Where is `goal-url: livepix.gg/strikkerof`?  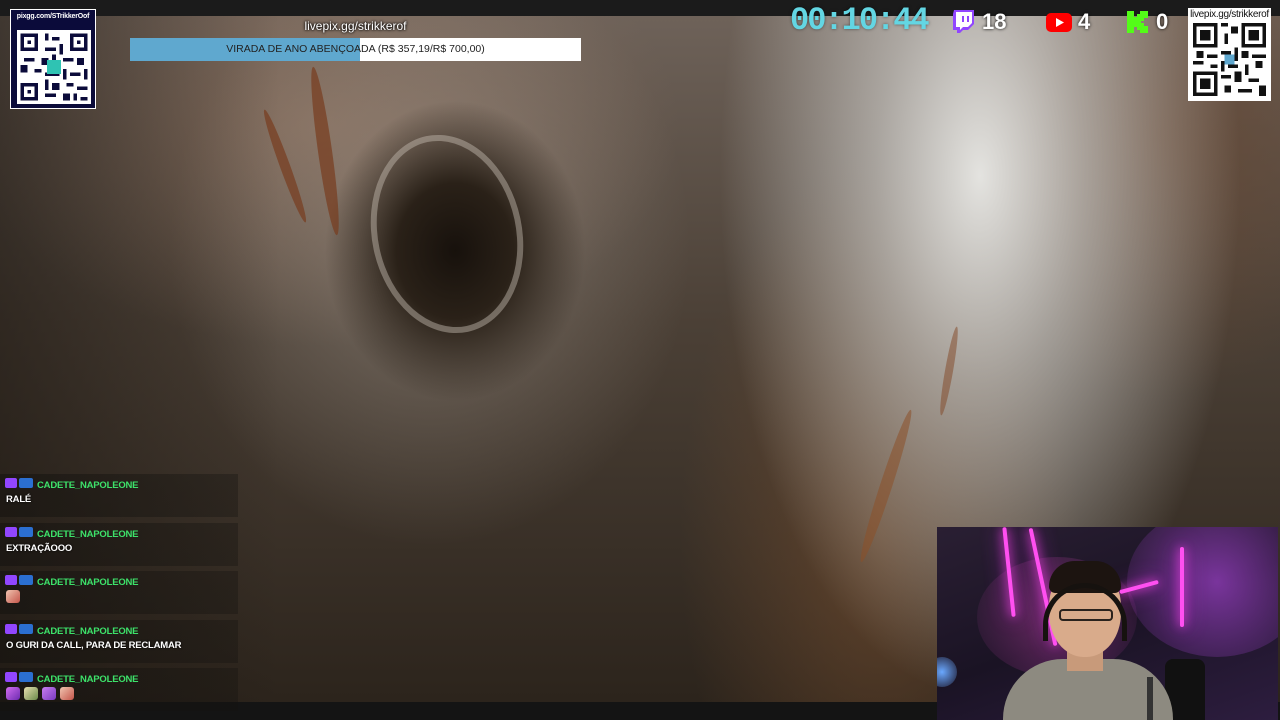 goal-url: livepix.gg/strikkerof is located at coordinates (355, 26).